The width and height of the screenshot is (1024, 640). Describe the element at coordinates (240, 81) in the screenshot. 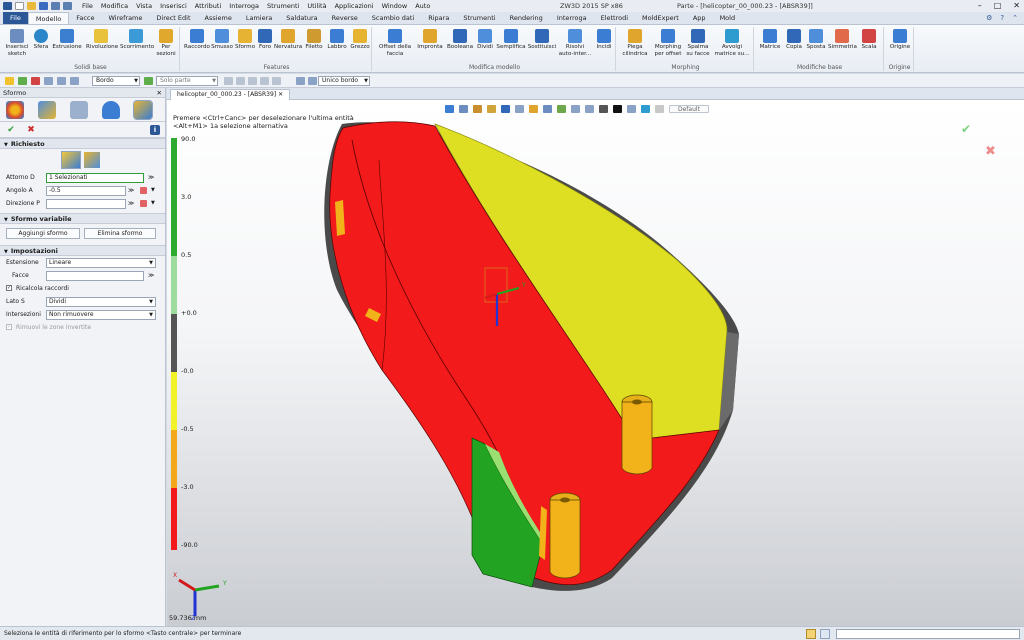

I see `edge-tools-icon` at that location.